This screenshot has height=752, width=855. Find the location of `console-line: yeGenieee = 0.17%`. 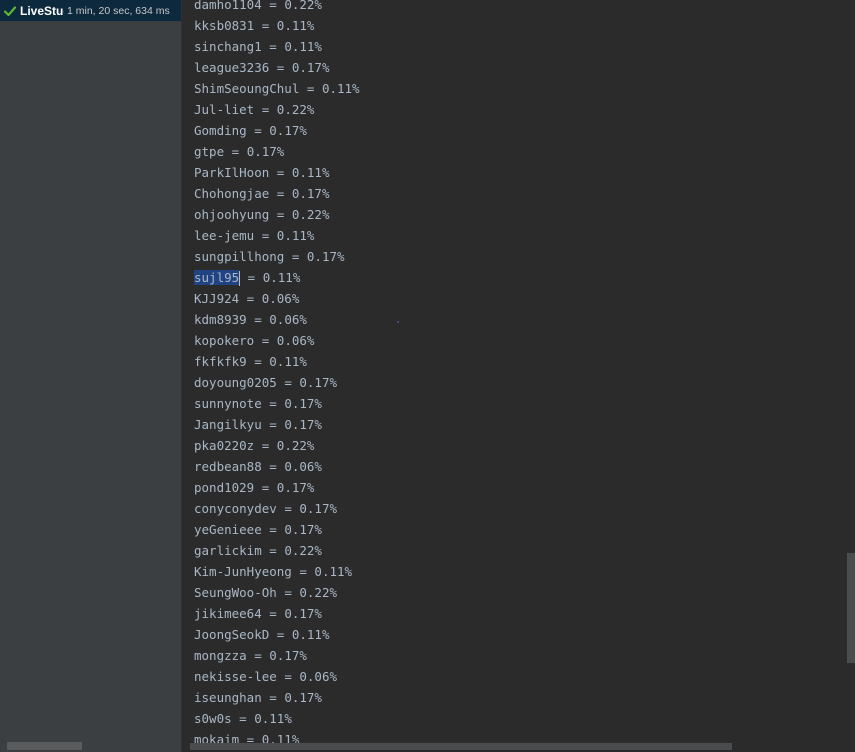

console-line: yeGenieee = 0.17% is located at coordinates (277, 529).